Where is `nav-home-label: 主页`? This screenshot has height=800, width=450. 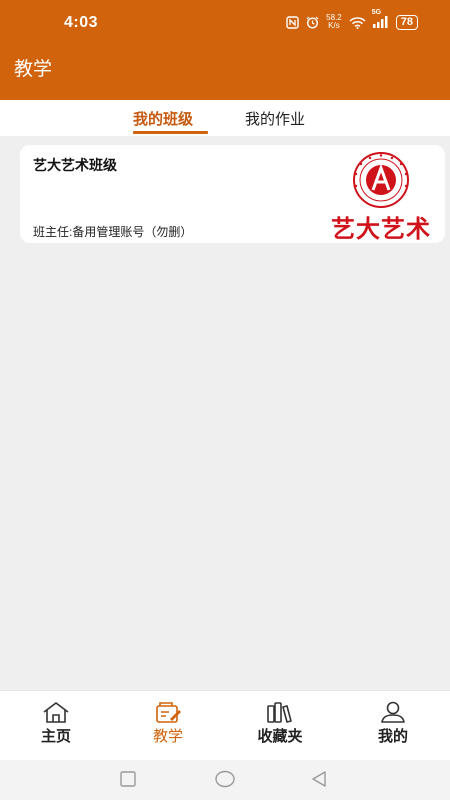 nav-home-label: 主页 is located at coordinates (55, 736).